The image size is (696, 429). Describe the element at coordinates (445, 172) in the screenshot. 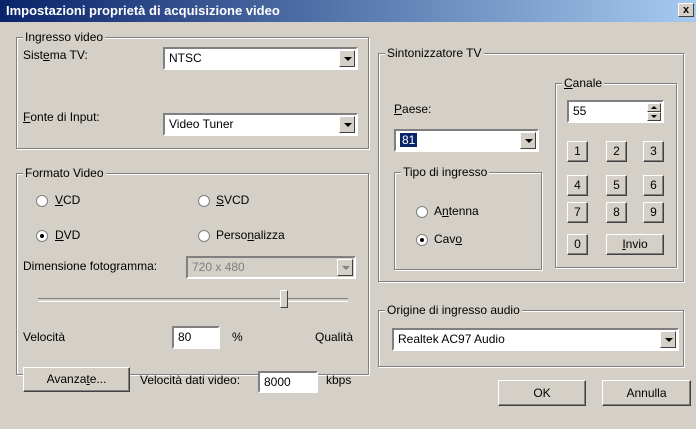

I see `tipo-ingresso-legend: Tipo di ingresso` at that location.